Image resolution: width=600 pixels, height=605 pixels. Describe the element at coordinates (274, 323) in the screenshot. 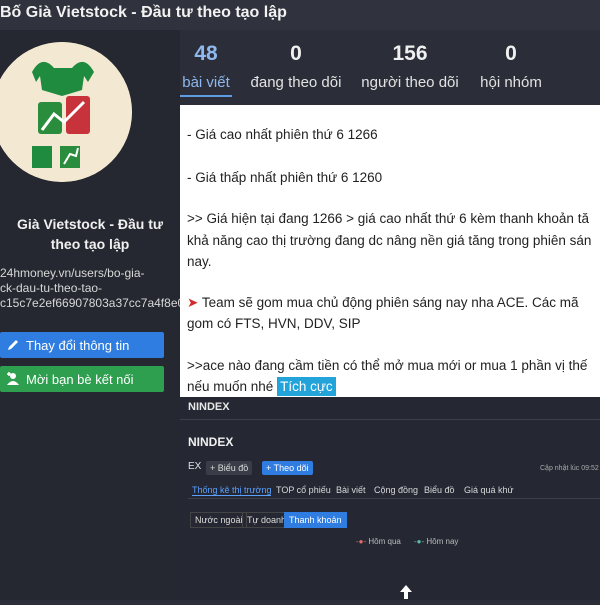

I see `post-line: gom có FTS, HVN, DDV, SIP` at that location.